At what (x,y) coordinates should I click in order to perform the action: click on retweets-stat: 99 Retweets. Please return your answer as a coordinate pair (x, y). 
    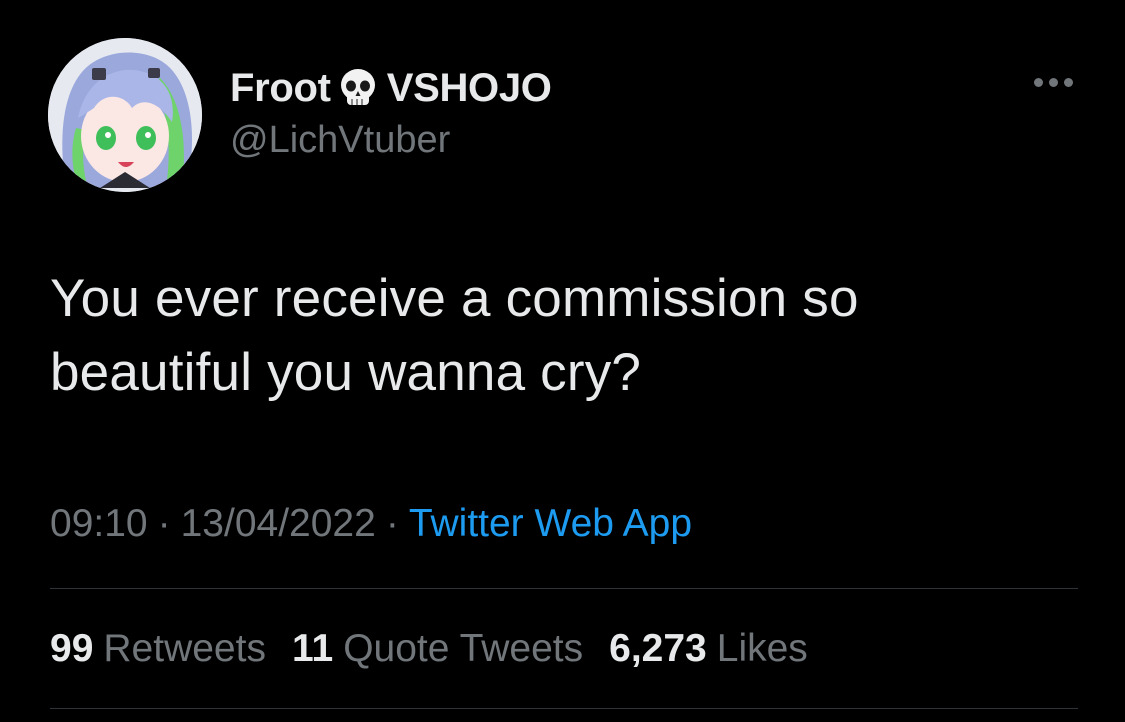
    Looking at the image, I should click on (158, 649).